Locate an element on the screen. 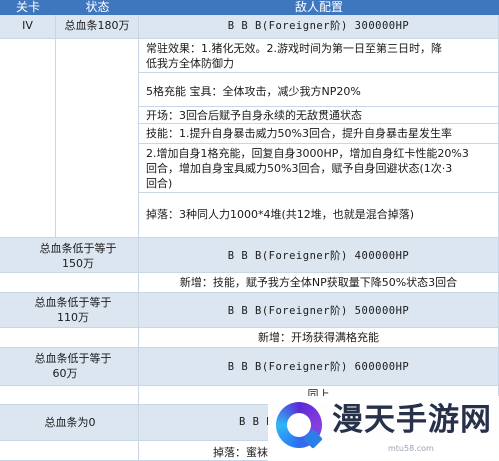 Image resolution: width=499 pixels, height=461 pixels. status-cell: 总血条为0 is located at coordinates (69, 423).